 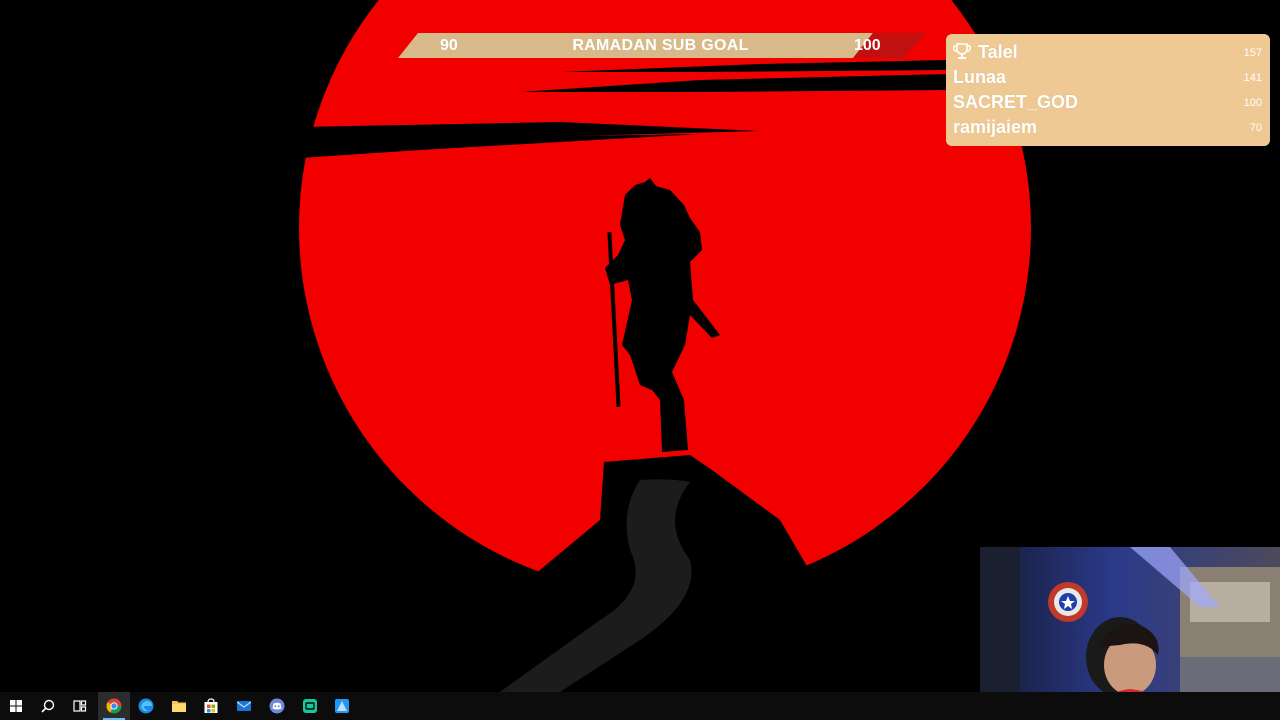 What do you see at coordinates (1252, 103) in the screenshot?
I see `leaderboard-score: 100` at bounding box center [1252, 103].